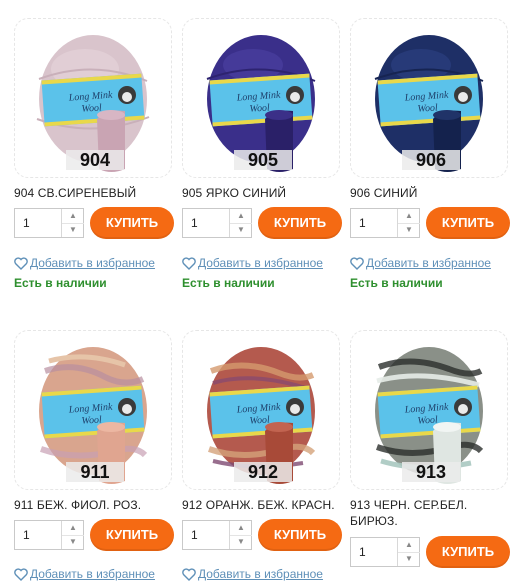 This screenshot has height=584, width=512. Describe the element at coordinates (431, 160) in the screenshot. I see `product-code: 906` at that location.